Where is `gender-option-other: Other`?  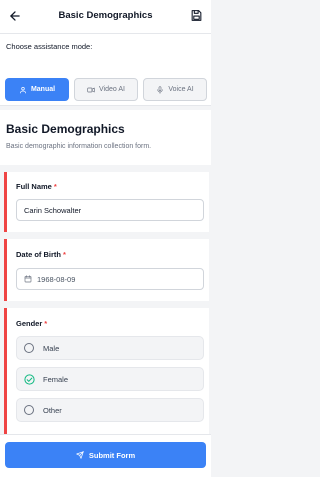 gender-option-other: Other is located at coordinates (110, 410).